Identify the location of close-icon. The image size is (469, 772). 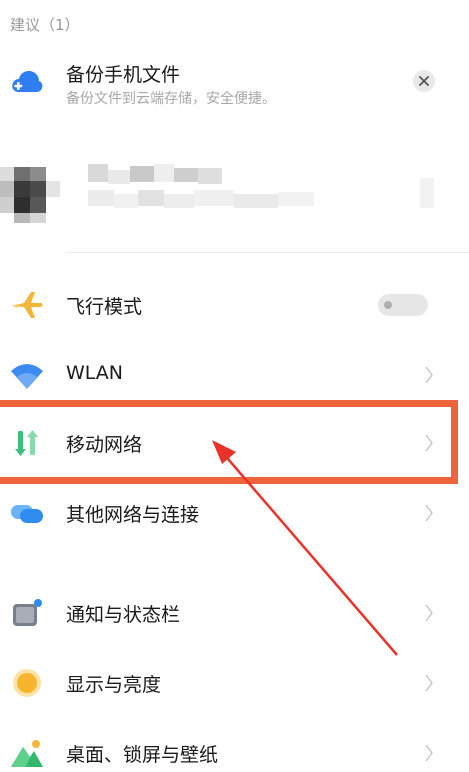
(424, 81).